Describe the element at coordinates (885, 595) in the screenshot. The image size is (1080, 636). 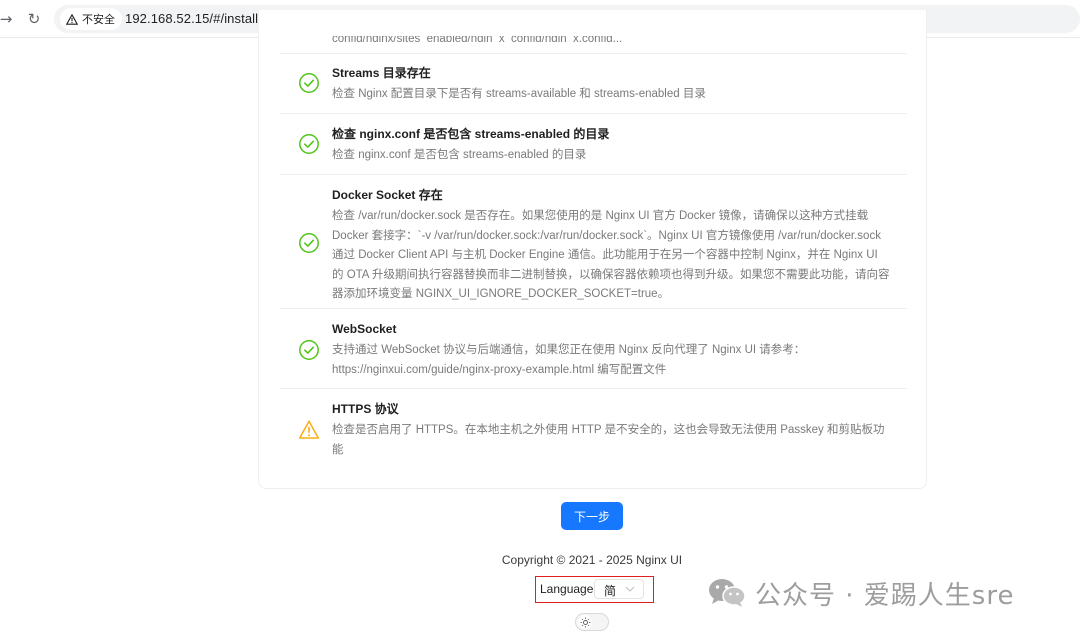
I see `watermark-text: 公众号 · 爱踢人生sre` at that location.